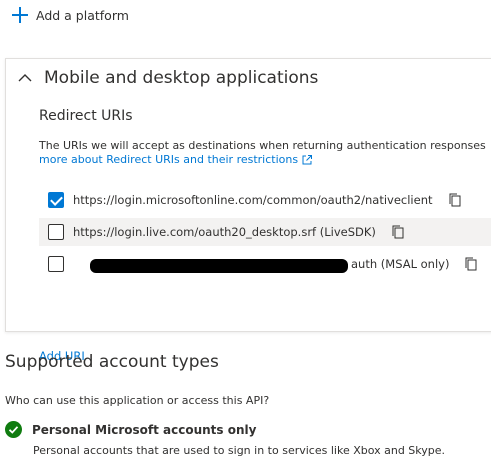 The width and height of the screenshot is (491, 473). I want to click on selected-account-type: Personal Microsoft accounts only, so click(130, 429).